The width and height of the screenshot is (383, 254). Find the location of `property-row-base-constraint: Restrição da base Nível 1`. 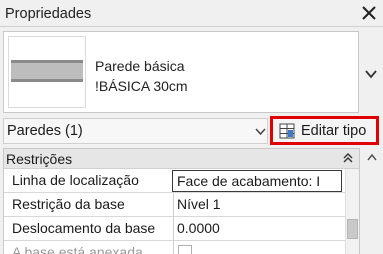

property-row-base-constraint: Restrição da base Nível 1 is located at coordinates (181, 205).